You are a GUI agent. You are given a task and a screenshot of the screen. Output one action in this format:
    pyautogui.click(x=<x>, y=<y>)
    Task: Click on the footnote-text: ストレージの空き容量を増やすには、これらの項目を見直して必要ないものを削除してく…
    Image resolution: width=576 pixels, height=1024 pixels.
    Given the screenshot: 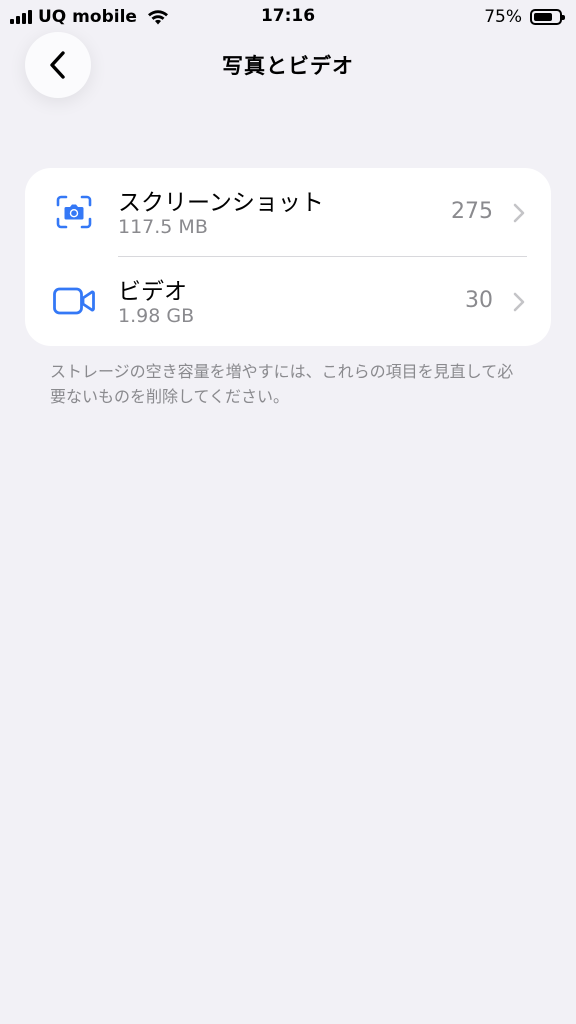 What is the action you would take?
    pyautogui.click(x=282, y=384)
    